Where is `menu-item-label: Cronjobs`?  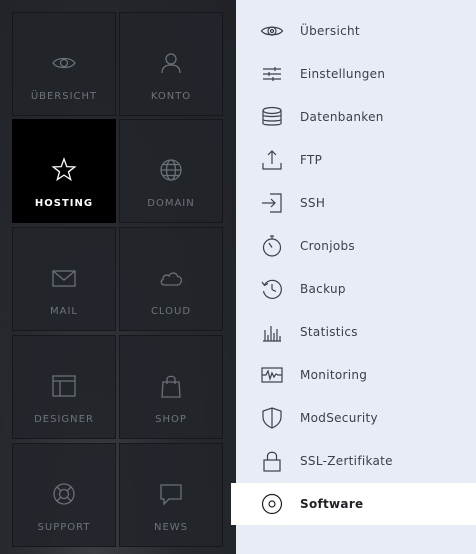 menu-item-label: Cronjobs is located at coordinates (327, 246).